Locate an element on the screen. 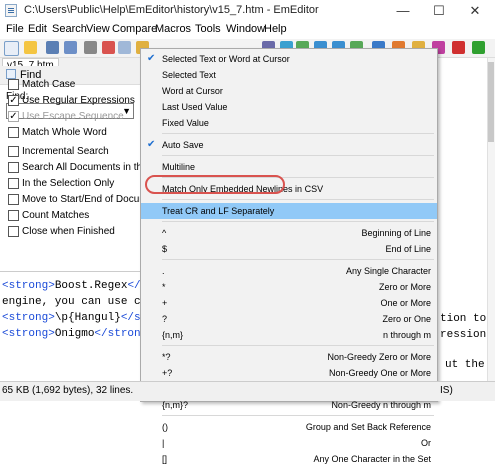 The width and height of the screenshot is (495, 467). multiline-item: Multiline is located at coordinates (289, 167).